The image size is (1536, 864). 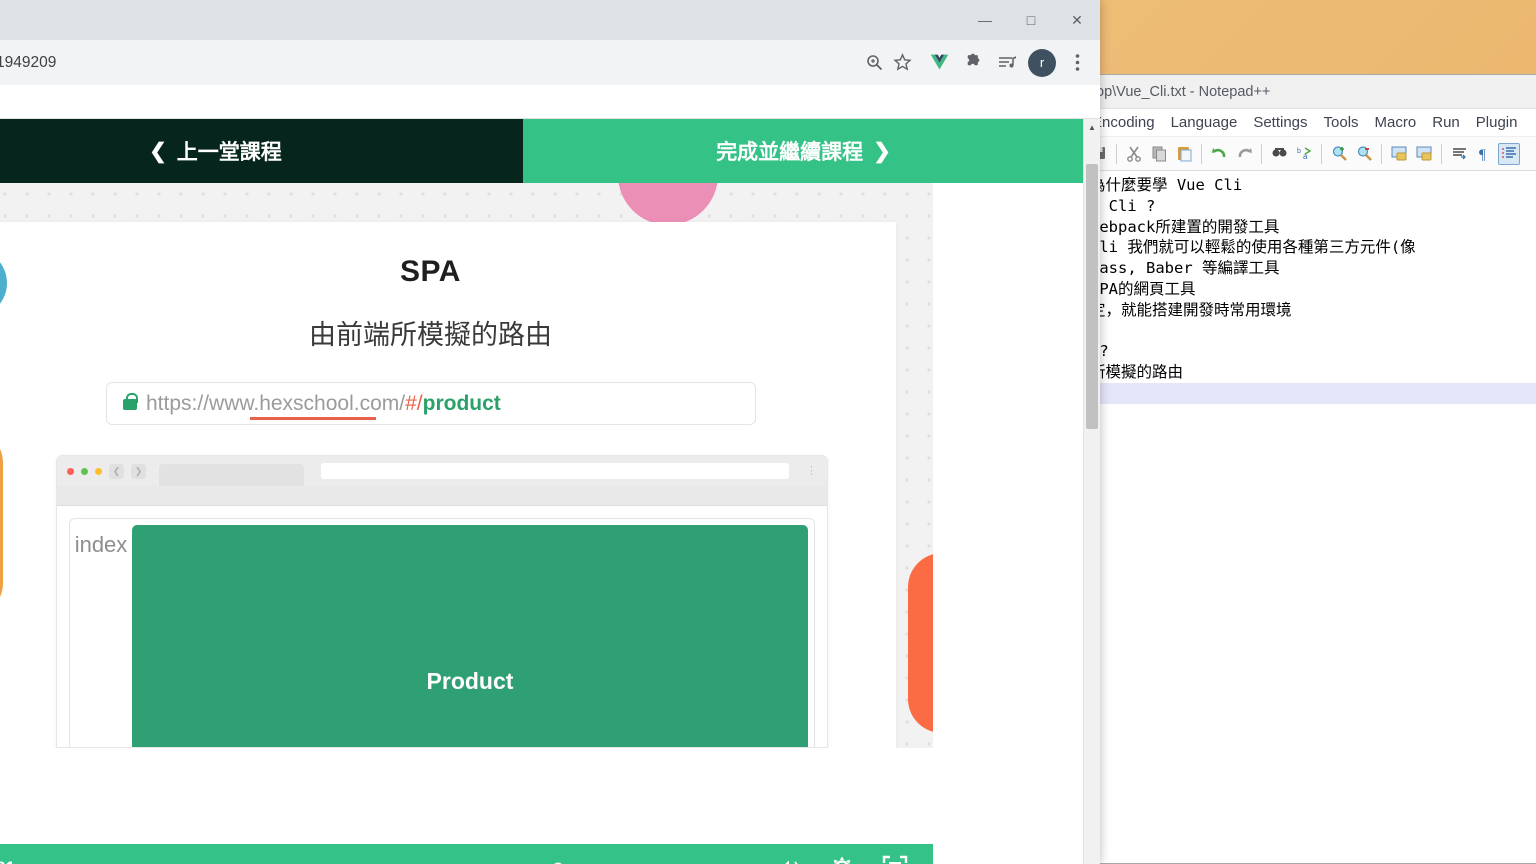 What do you see at coordinates (1399, 154) in the screenshot?
I see `sync-vertical-scroll-icon` at bounding box center [1399, 154].